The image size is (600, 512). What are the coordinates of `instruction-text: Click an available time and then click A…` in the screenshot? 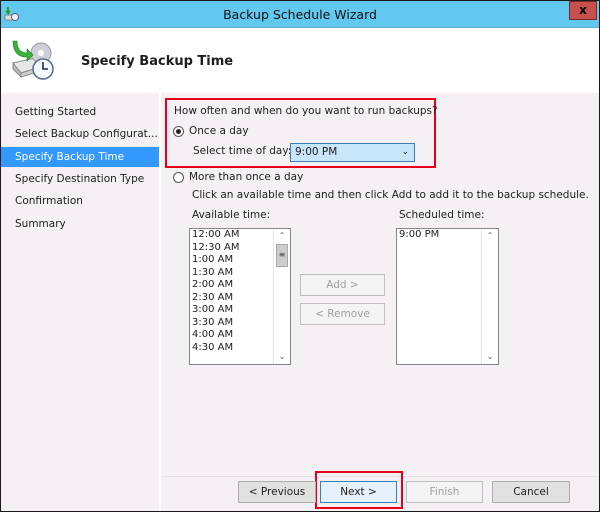 It's located at (390, 195).